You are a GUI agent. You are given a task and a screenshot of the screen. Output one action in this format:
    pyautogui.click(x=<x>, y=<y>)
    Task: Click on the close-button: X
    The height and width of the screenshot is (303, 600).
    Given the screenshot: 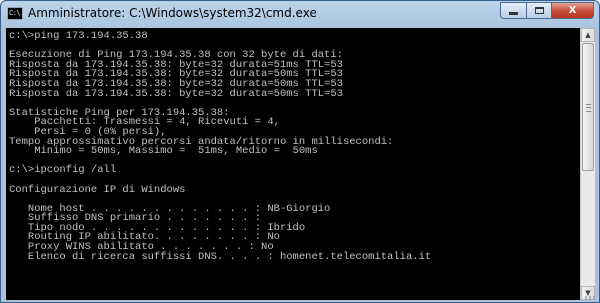 What is the action you would take?
    pyautogui.click(x=572, y=10)
    